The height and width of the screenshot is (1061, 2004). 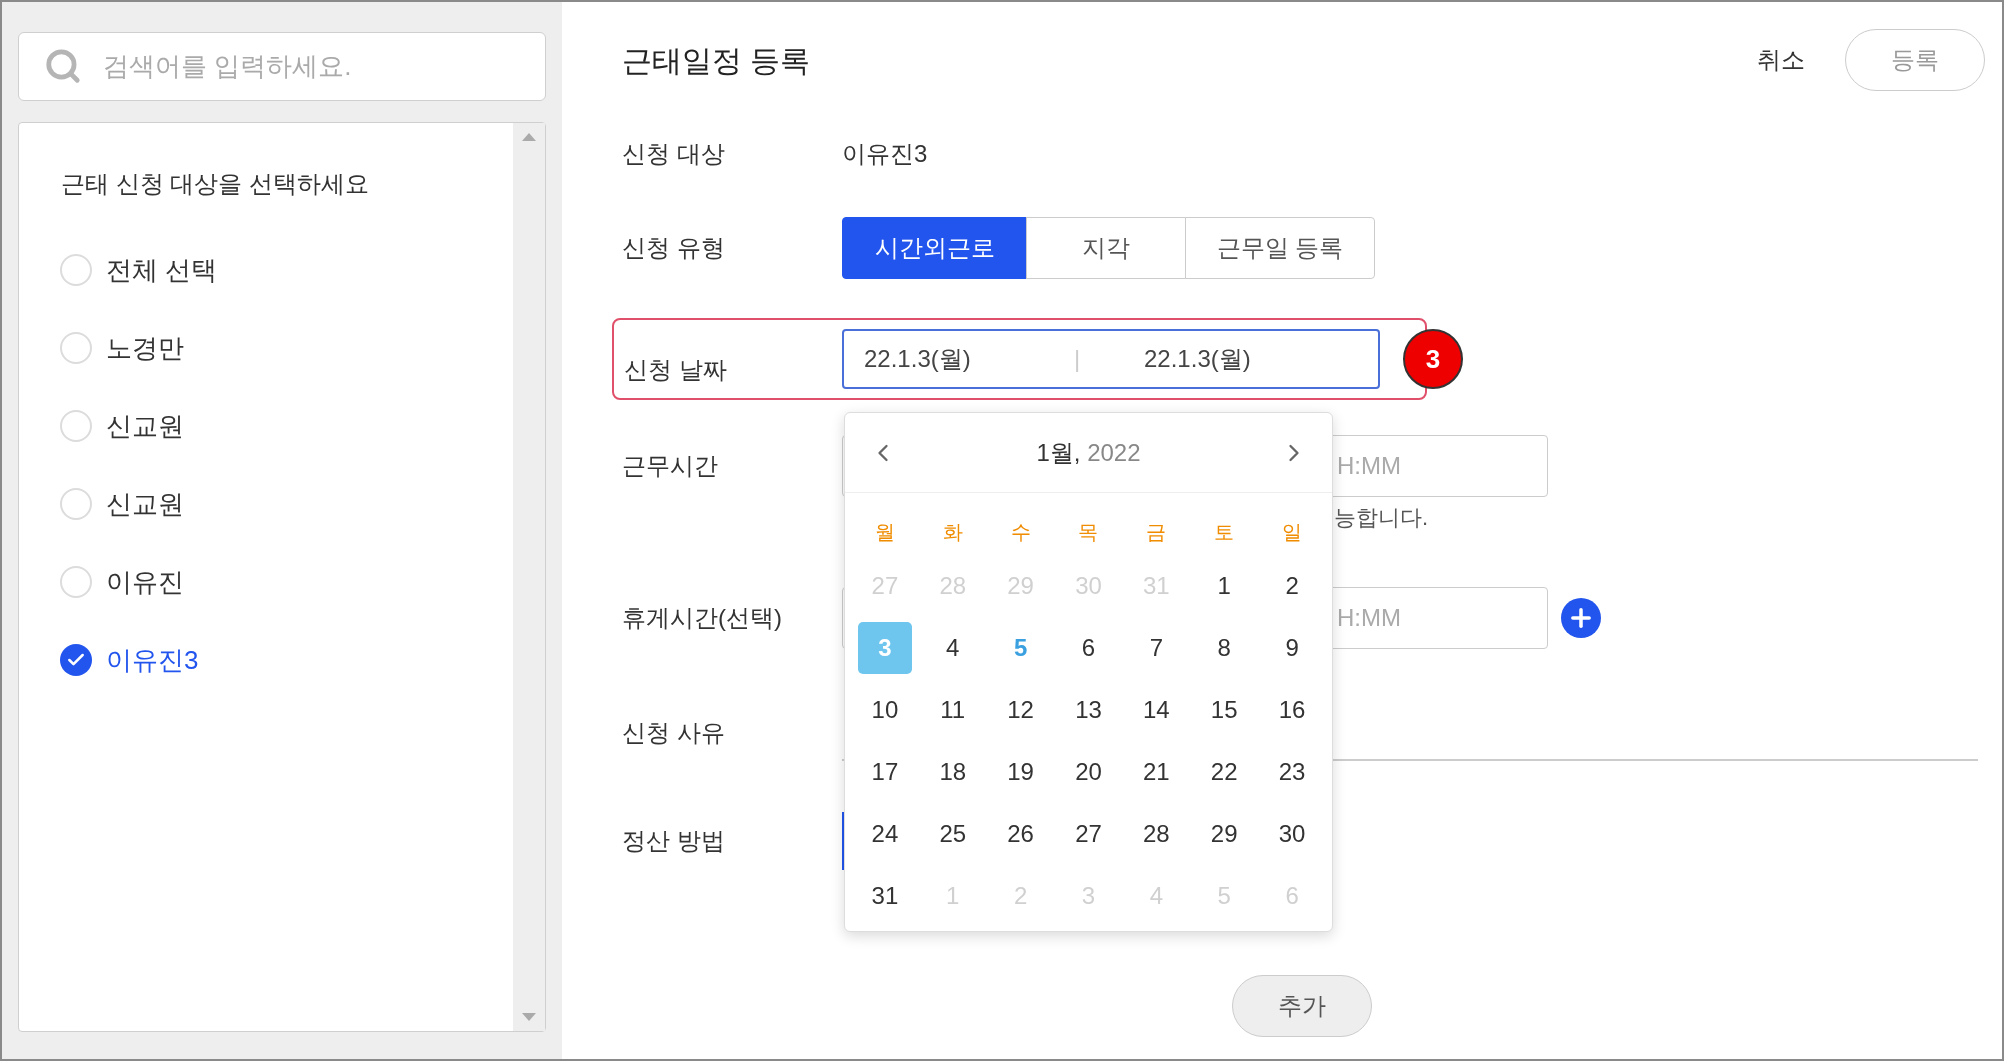 What do you see at coordinates (1224, 532) in the screenshot?
I see `weekday-label: 토` at bounding box center [1224, 532].